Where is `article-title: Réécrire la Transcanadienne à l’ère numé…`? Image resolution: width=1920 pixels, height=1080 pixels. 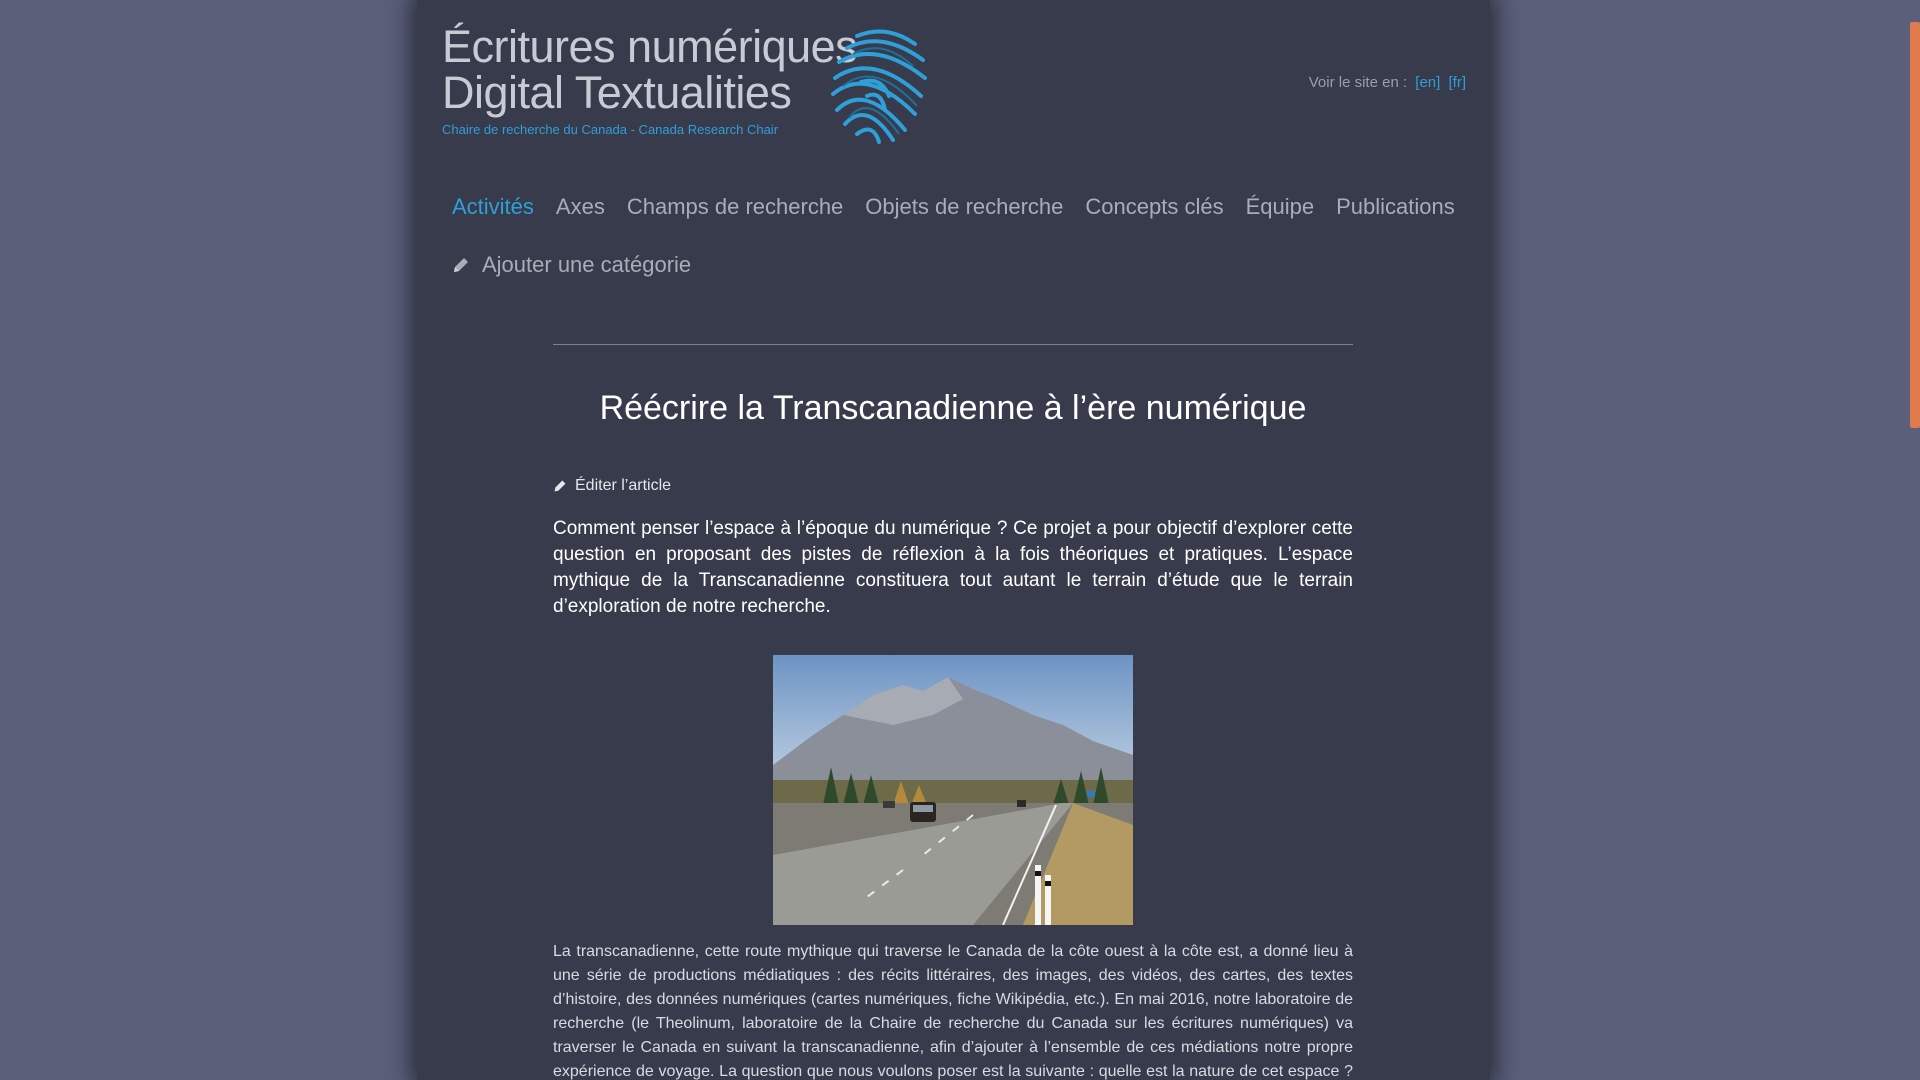
article-title: Réécrire la Transcanadienne à l’ère numé… is located at coordinates (953, 408).